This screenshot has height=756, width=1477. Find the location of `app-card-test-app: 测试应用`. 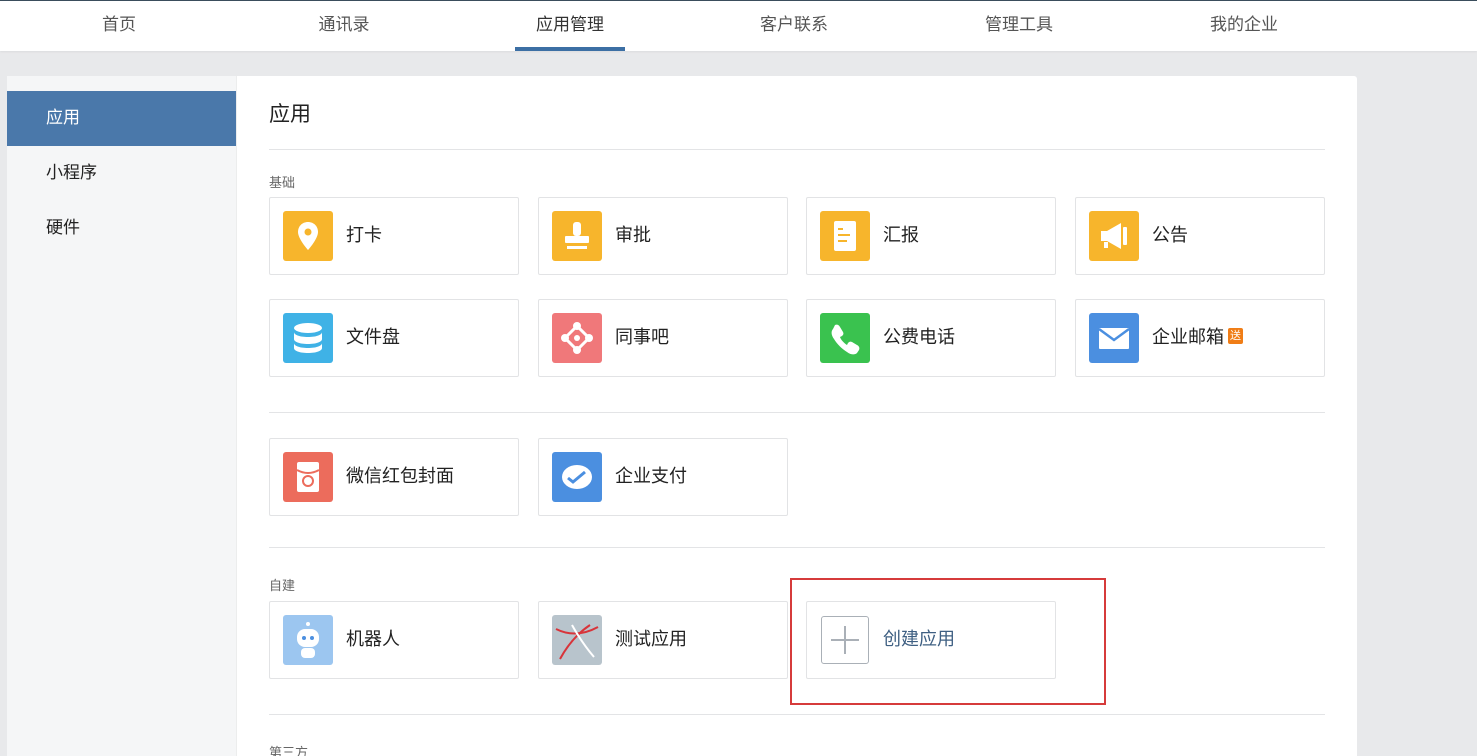

app-card-test-app: 测试应用 is located at coordinates (663, 640).